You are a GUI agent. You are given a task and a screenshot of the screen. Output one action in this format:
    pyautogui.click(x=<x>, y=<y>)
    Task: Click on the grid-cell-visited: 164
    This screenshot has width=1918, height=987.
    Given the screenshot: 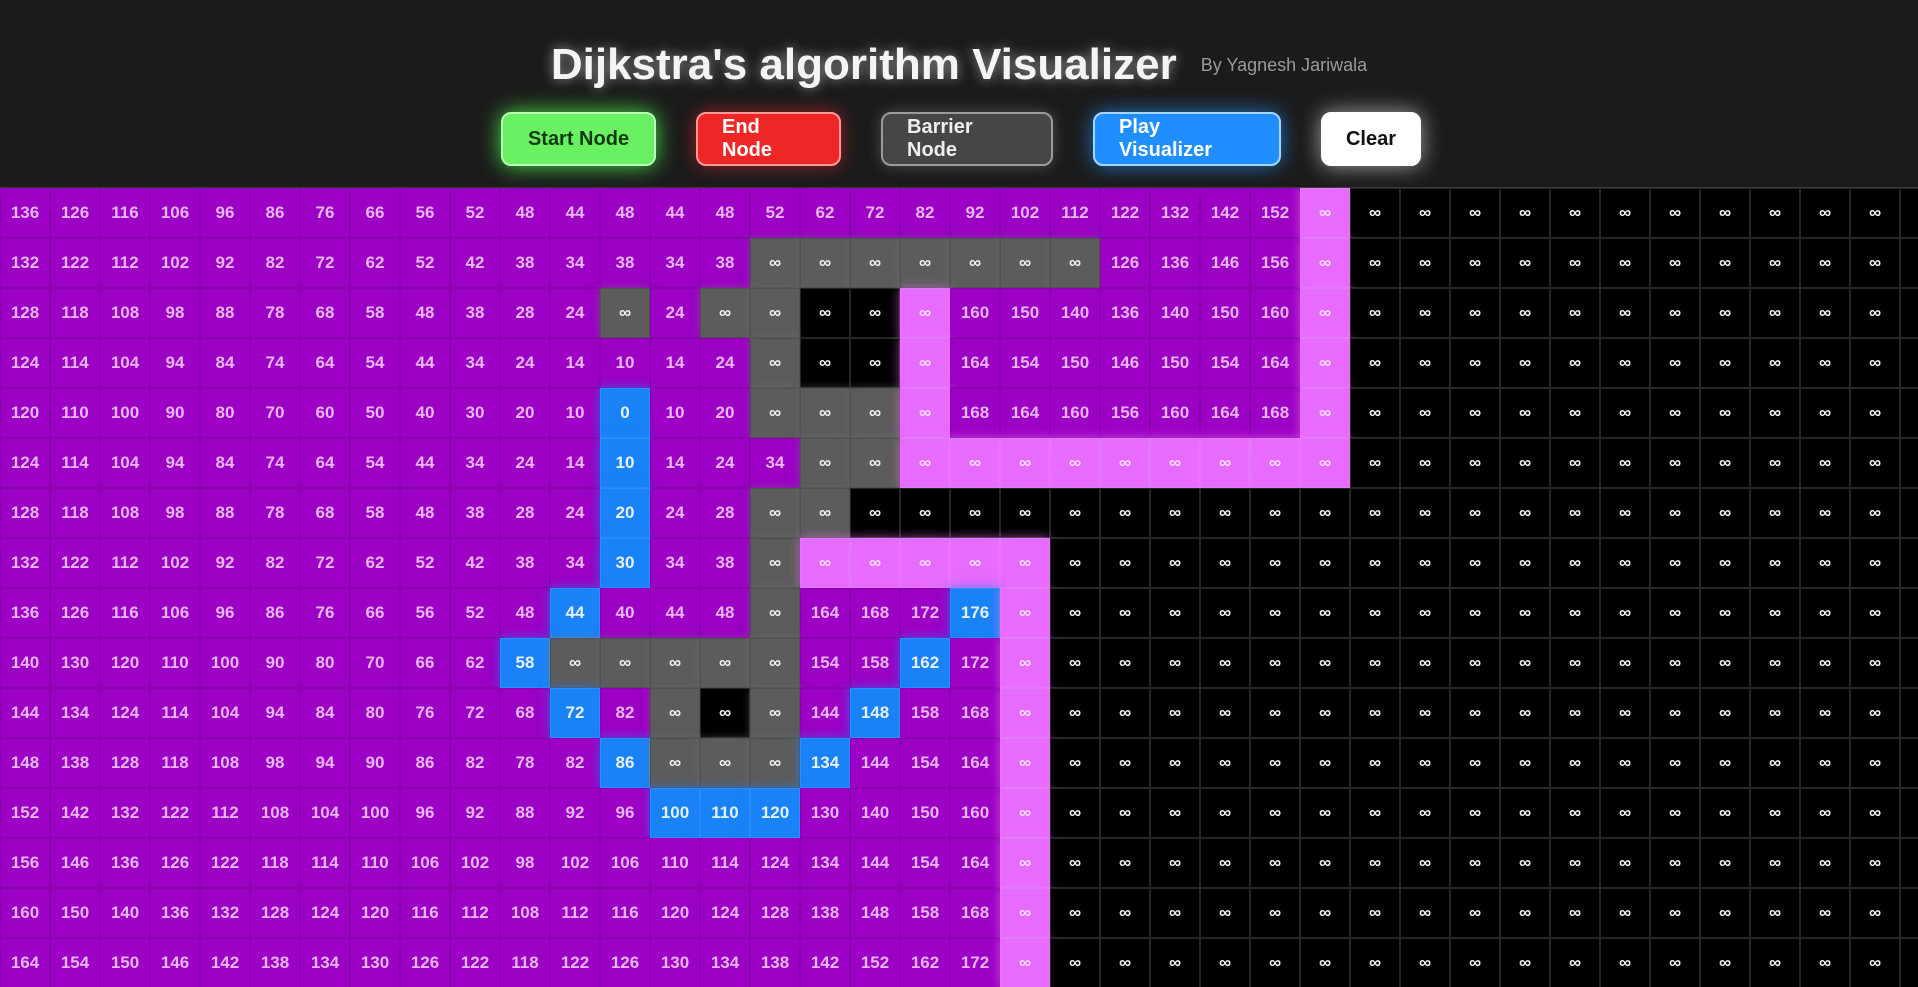 What is the action you would take?
    pyautogui.click(x=25, y=962)
    